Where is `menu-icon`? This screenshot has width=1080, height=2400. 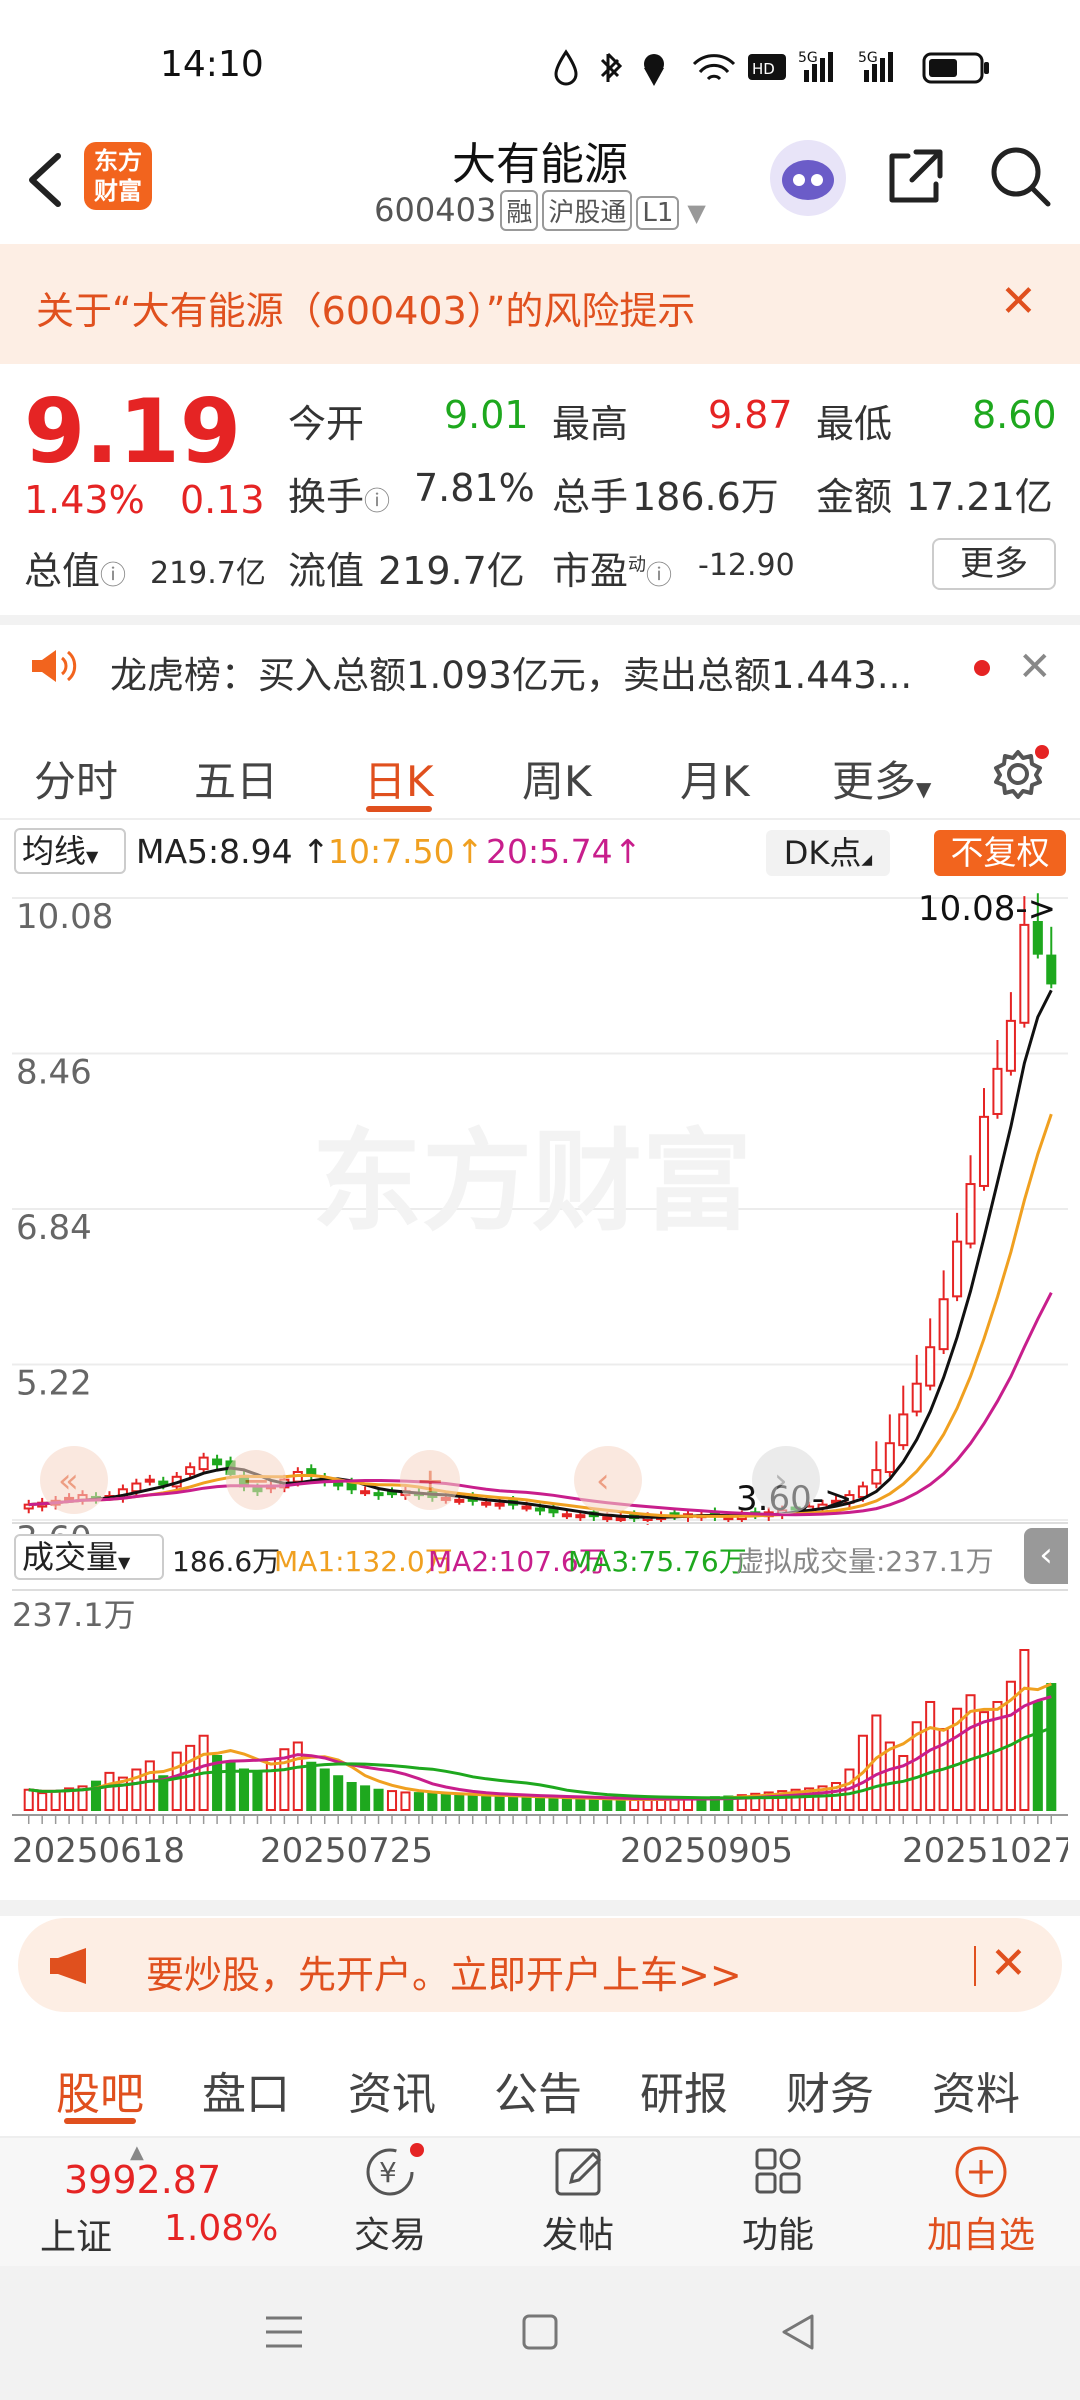 menu-icon is located at coordinates (284, 2334).